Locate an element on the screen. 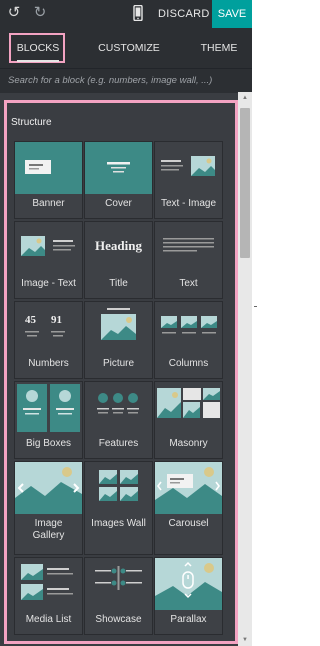 This screenshot has width=320, height=646. block-label: Picture is located at coordinates (118, 363).